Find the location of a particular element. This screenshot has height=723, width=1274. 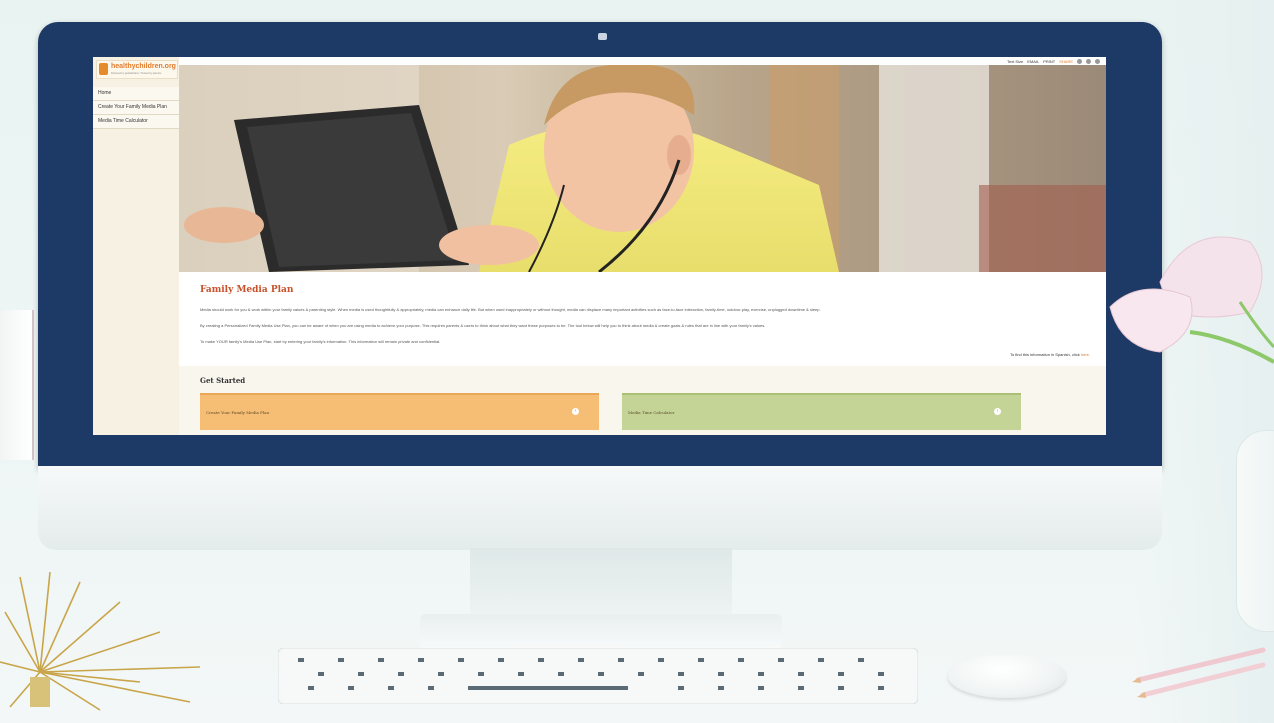

create-plan-card: Create Your Family Media Plan › is located at coordinates (399, 411).